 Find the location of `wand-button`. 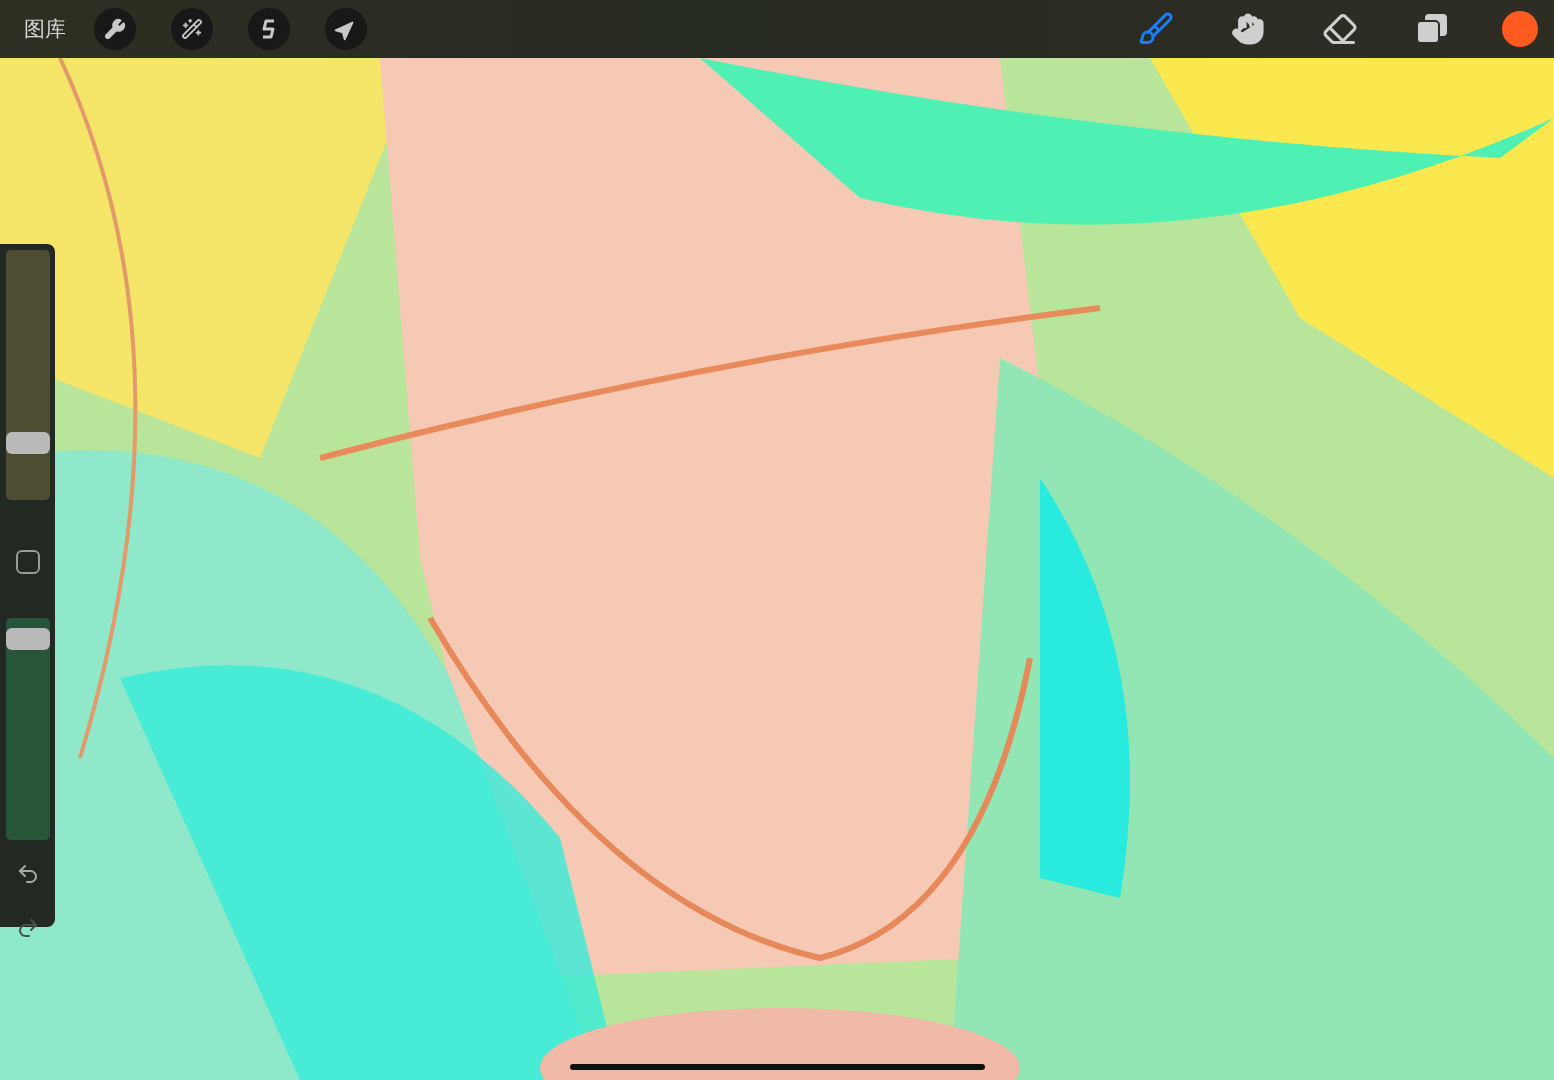

wand-button is located at coordinates (192, 29).